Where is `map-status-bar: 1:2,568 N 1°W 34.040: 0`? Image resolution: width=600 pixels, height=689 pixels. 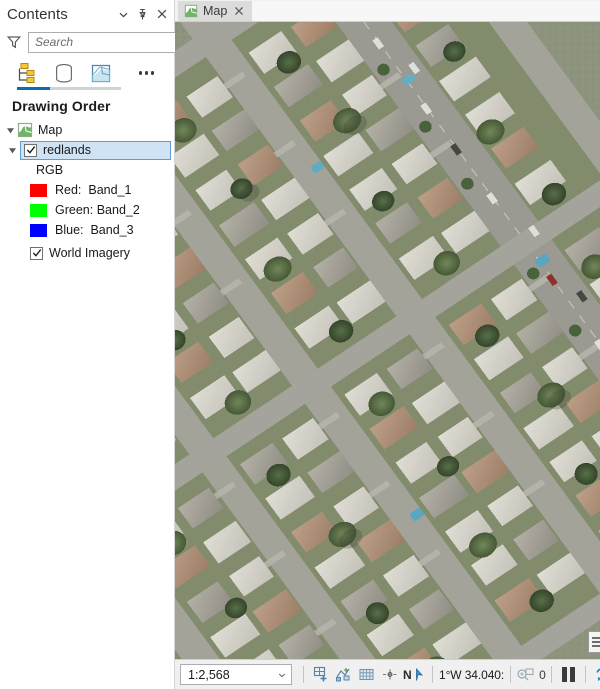 map-status-bar: 1:2,568 N 1°W 34.040: 0 is located at coordinates (387, 674).